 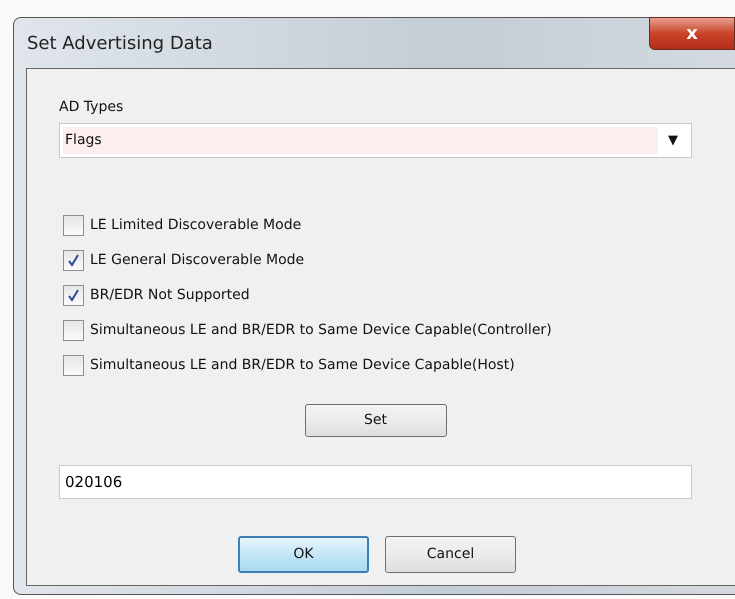 What do you see at coordinates (450, 554) in the screenshot?
I see `cancel-button: Cancel` at bounding box center [450, 554].